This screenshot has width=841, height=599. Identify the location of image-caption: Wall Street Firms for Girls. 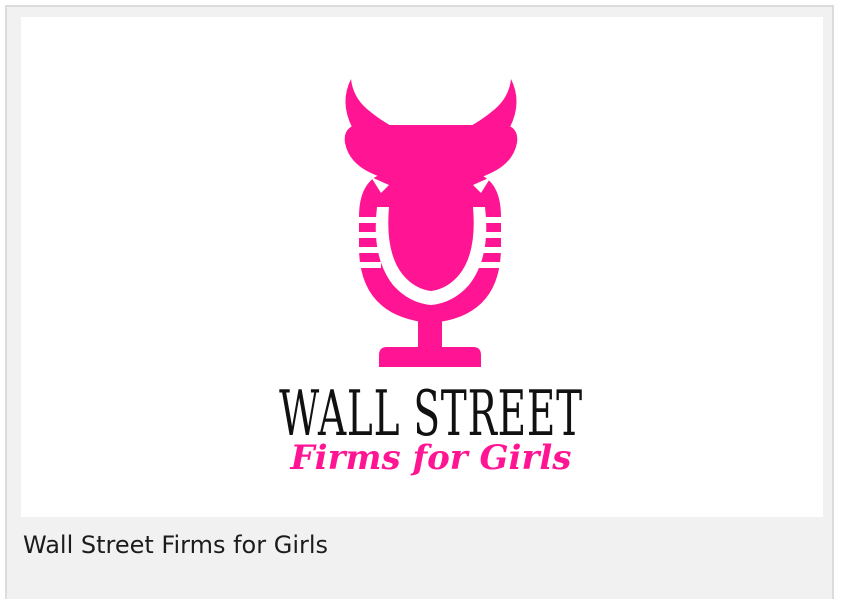
(176, 545).